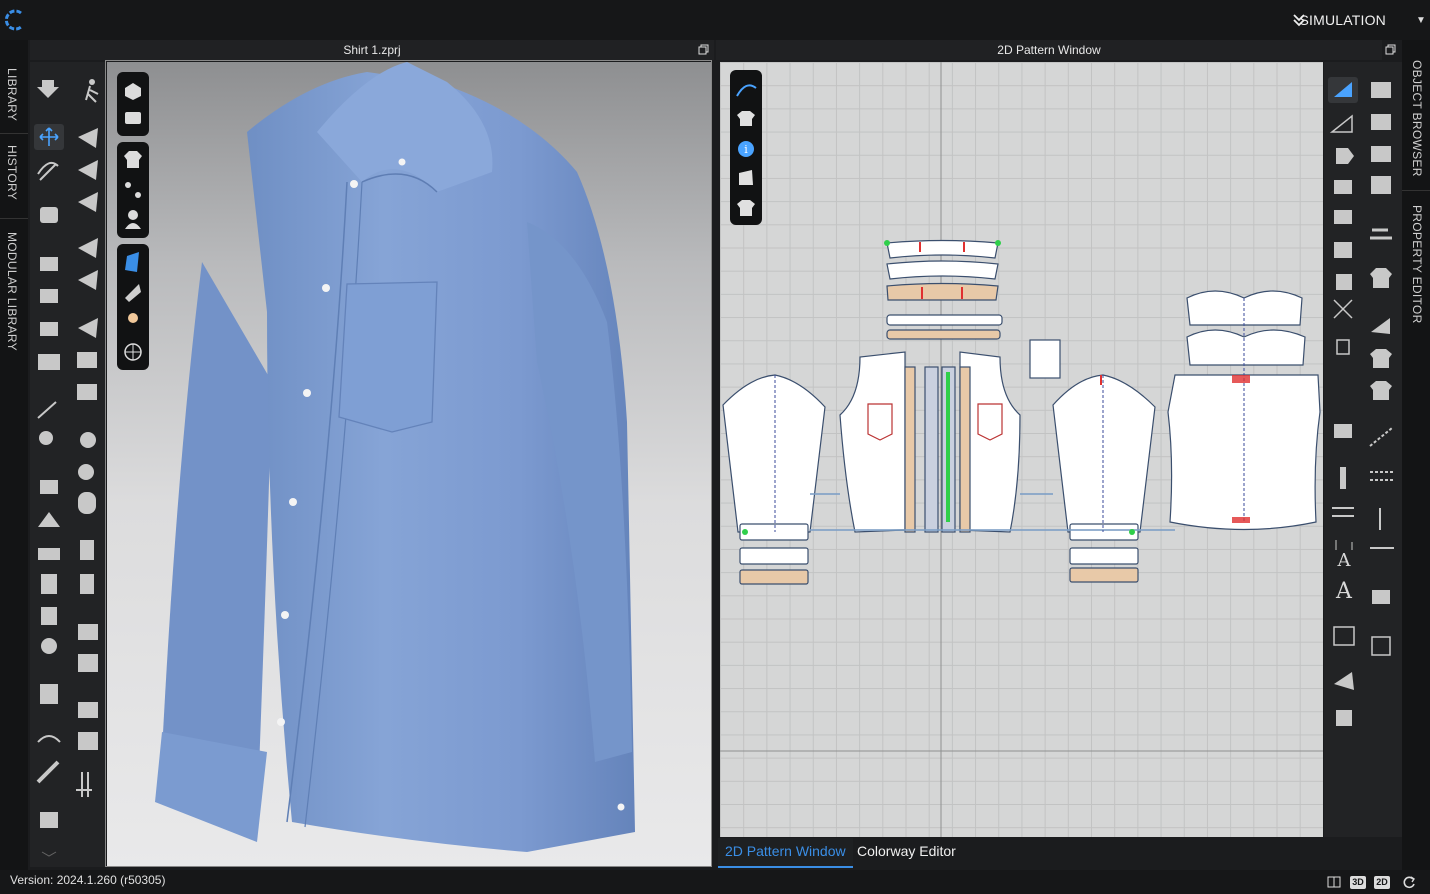  What do you see at coordinates (88, 880) in the screenshot?
I see `version-label: Version: 2024.1.260 (r50305)` at bounding box center [88, 880].